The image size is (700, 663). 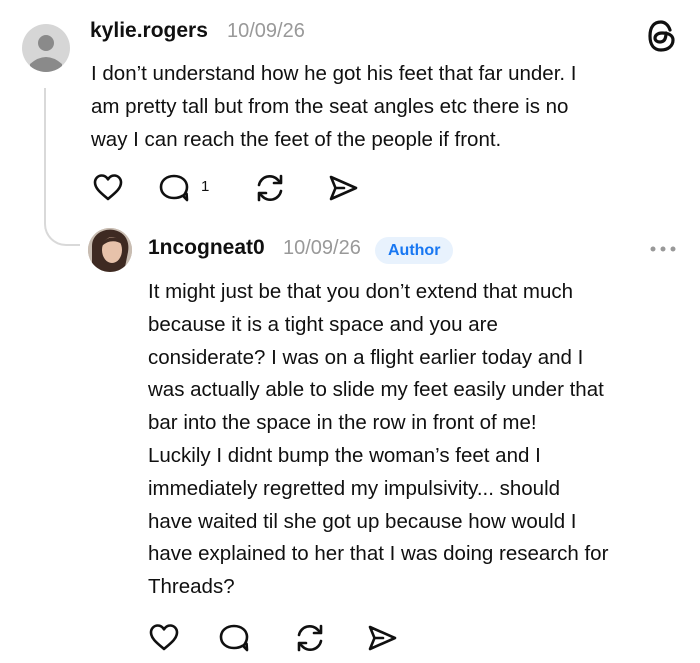 What do you see at coordinates (46, 53) in the screenshot?
I see `default-avatar-icon` at bounding box center [46, 53].